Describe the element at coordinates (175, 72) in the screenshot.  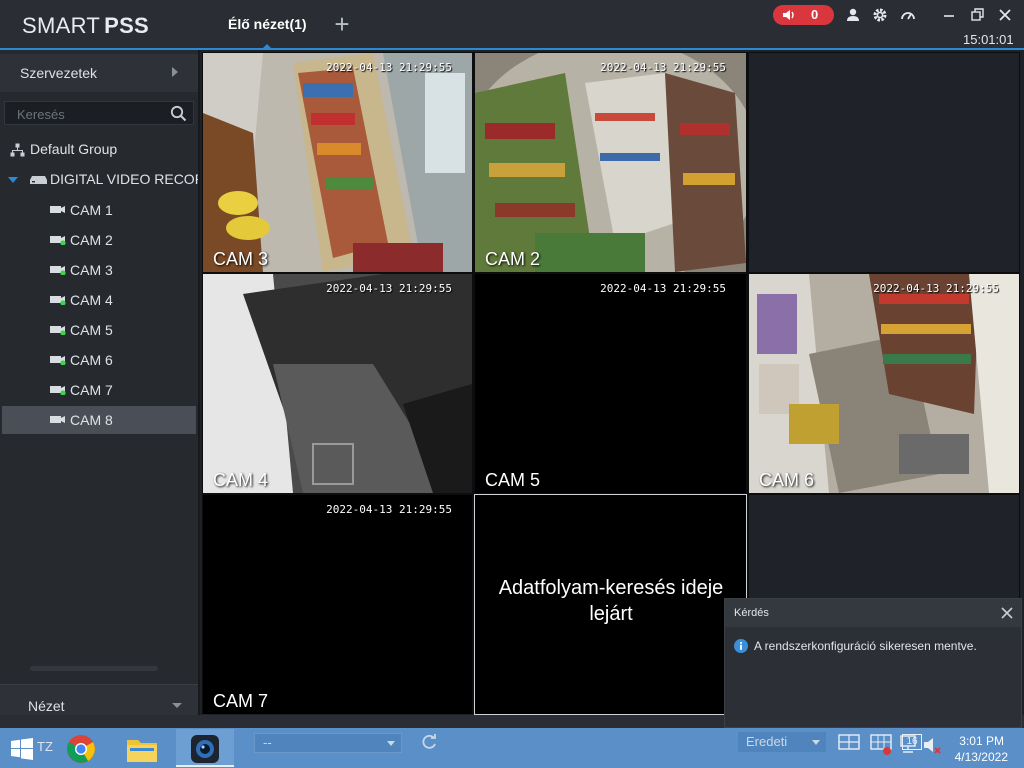
I see `chevron-right-icon` at that location.